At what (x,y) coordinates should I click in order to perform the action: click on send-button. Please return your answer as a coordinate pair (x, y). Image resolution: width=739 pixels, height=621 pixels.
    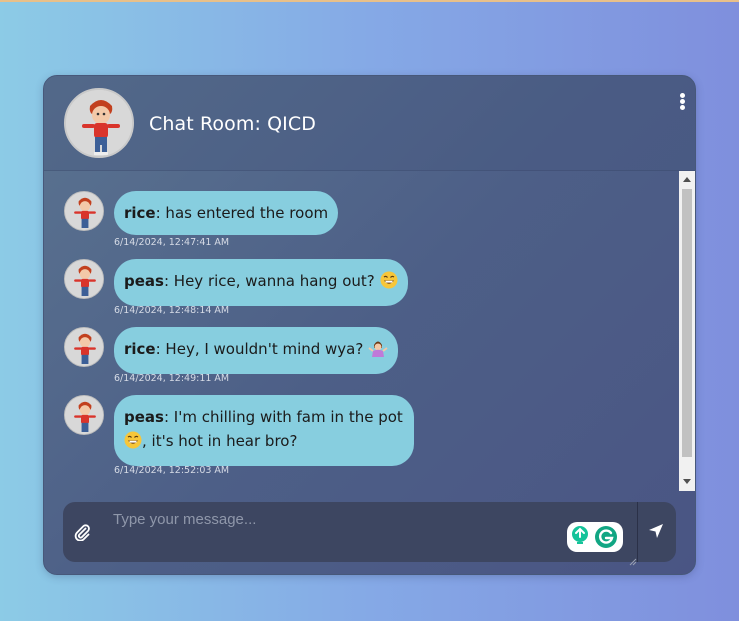
    Looking at the image, I should click on (657, 532).